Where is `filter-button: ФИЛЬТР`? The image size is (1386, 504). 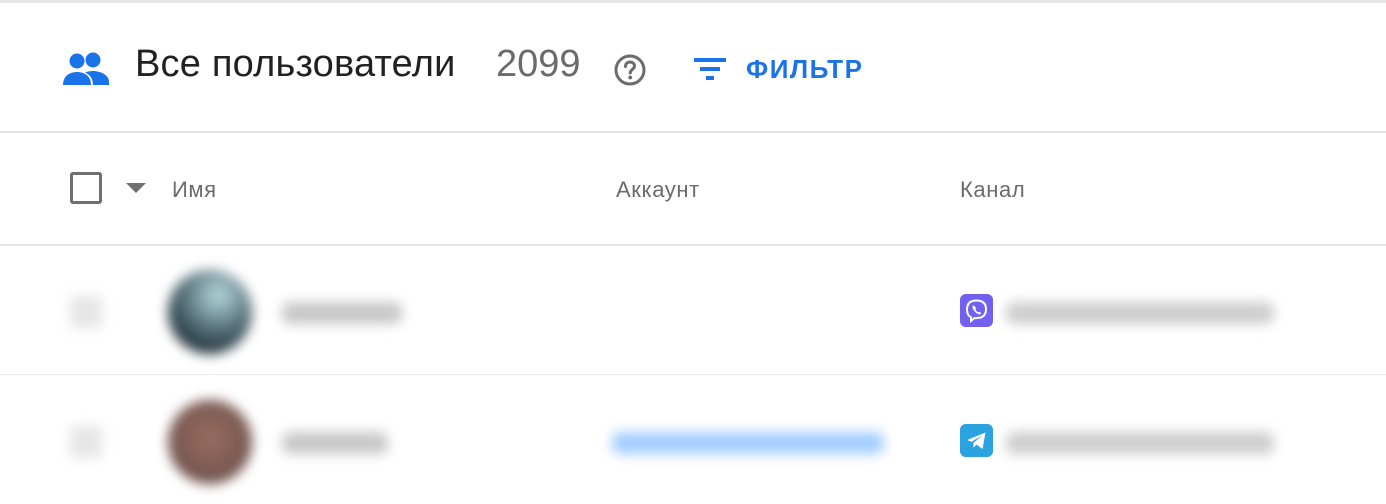
filter-button: ФИЛЬТР is located at coordinates (776, 69).